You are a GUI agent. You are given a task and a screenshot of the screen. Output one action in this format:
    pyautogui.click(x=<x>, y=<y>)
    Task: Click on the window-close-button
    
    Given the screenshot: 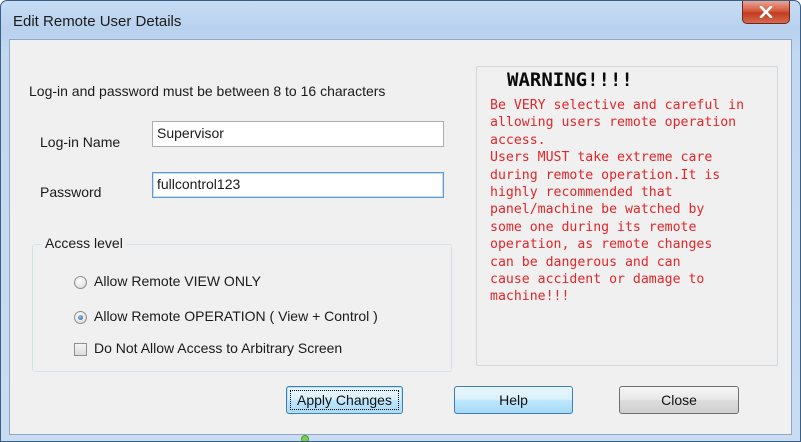 What is the action you would take?
    pyautogui.click(x=766, y=12)
    